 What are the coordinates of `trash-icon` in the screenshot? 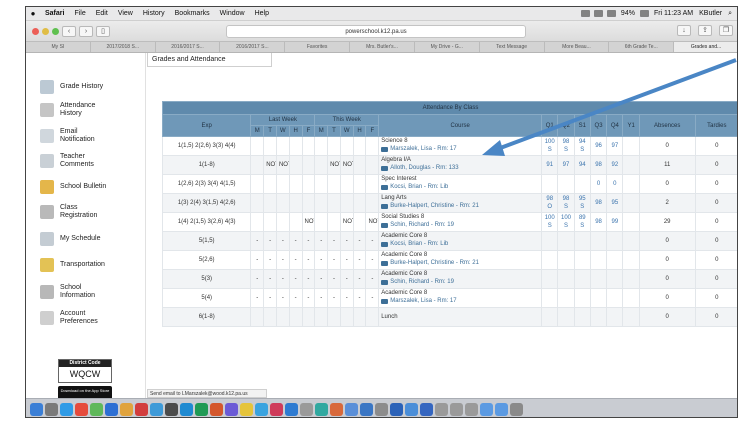 It's located at (516, 409).